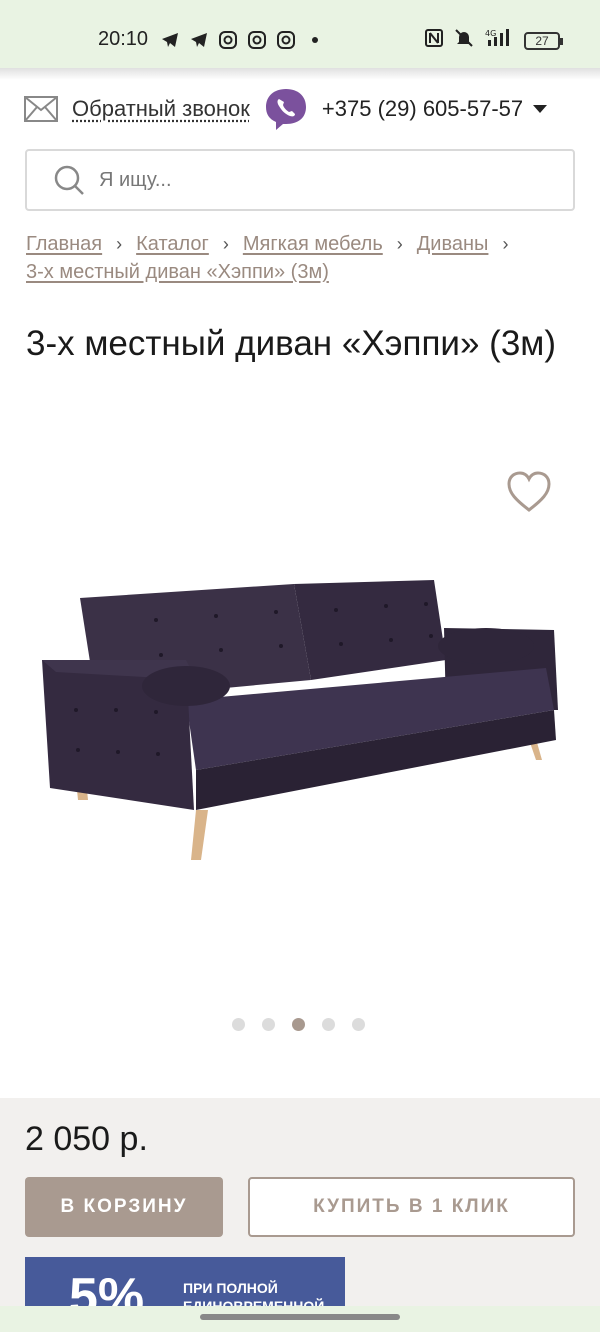 Image resolution: width=600 pixels, height=1332 pixels. I want to click on add-to-cart-button: В КОРЗИНУ, so click(124, 1207).